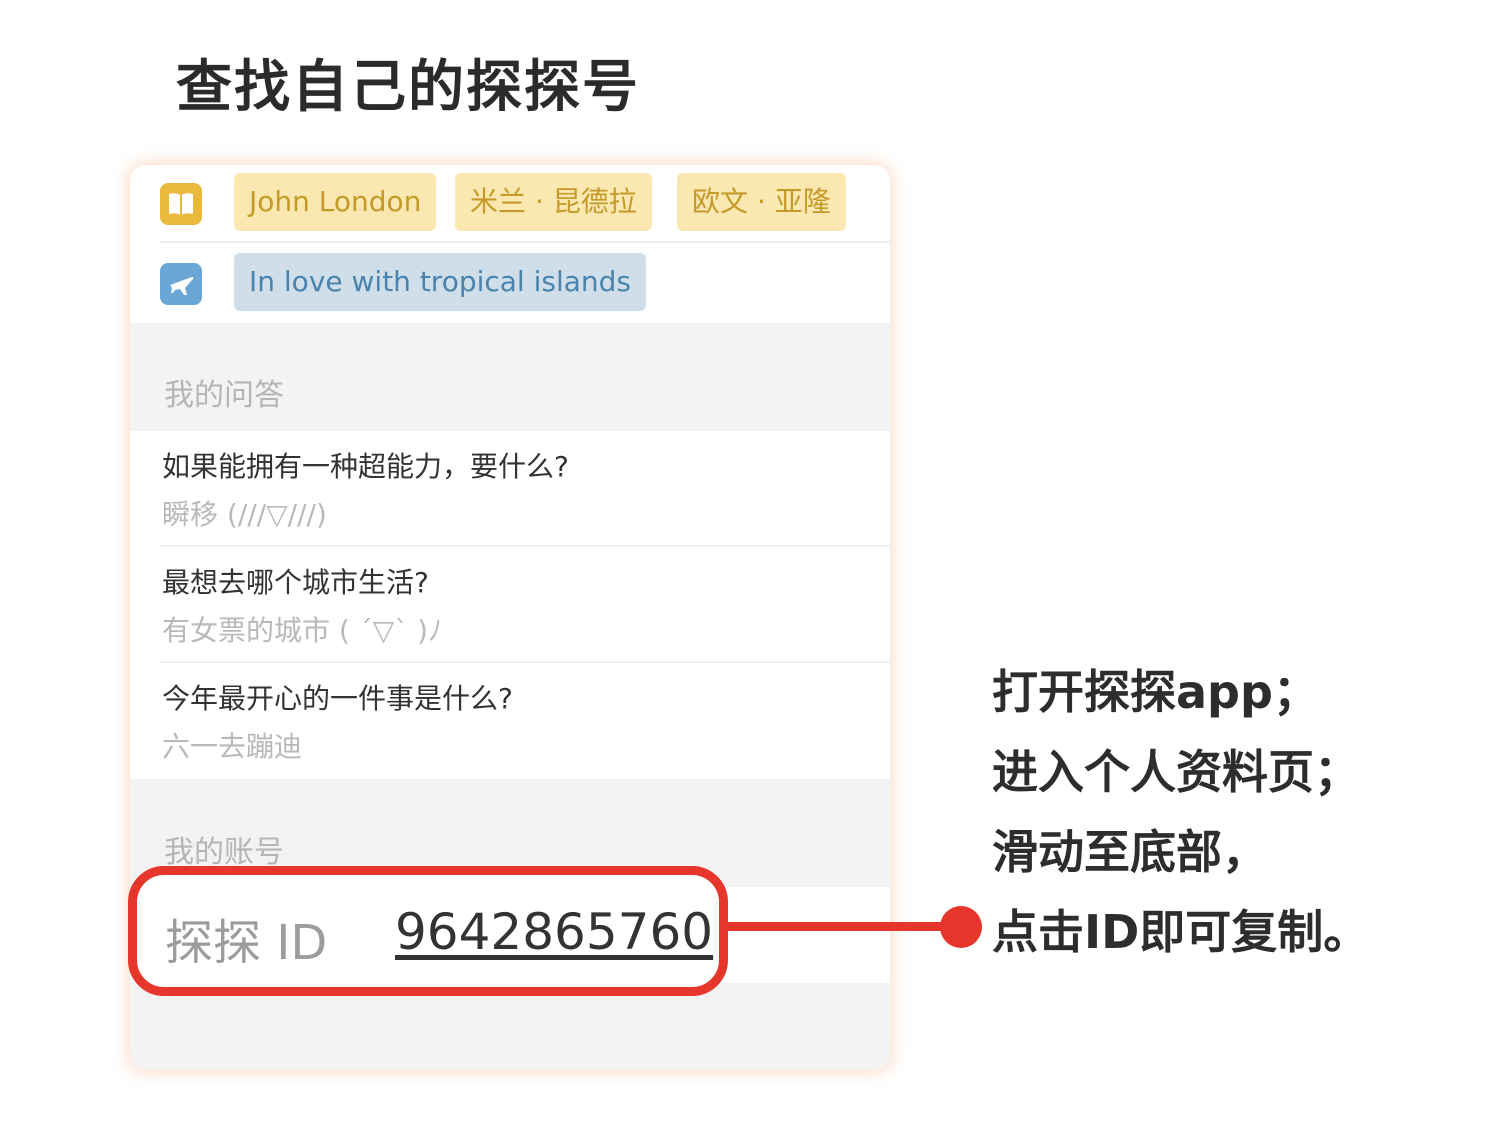 The image size is (1500, 1125). I want to click on qa-answer: 瞬移 (///▽///), so click(244, 514).